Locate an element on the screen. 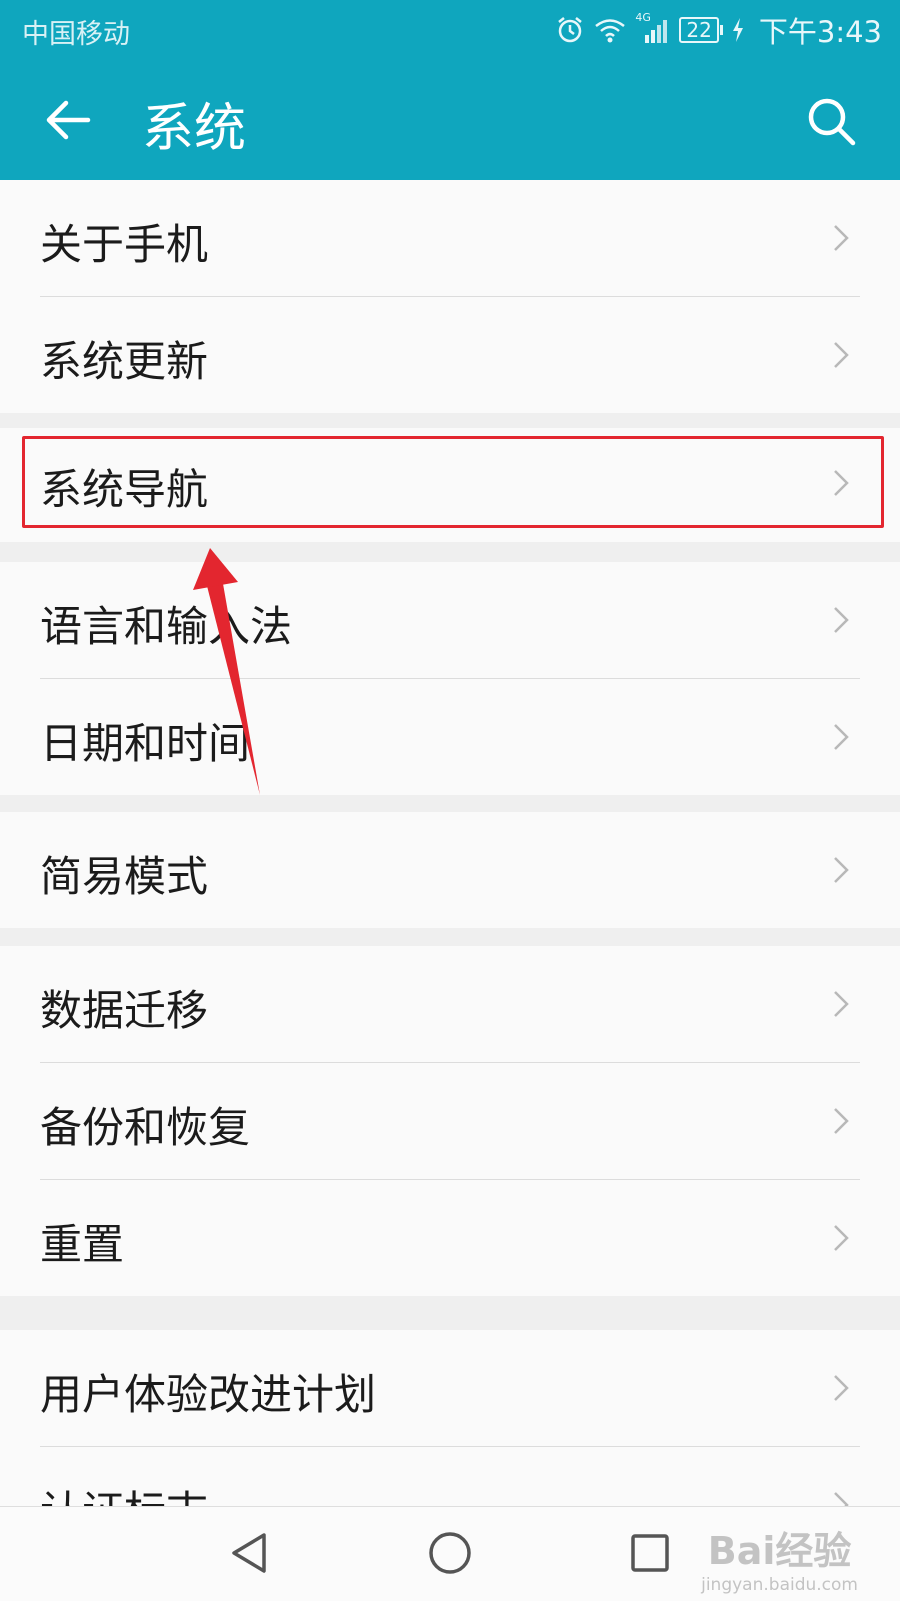 The image size is (900, 1601). settings-group-1: 关于手机 系统更新 is located at coordinates (450, 296).